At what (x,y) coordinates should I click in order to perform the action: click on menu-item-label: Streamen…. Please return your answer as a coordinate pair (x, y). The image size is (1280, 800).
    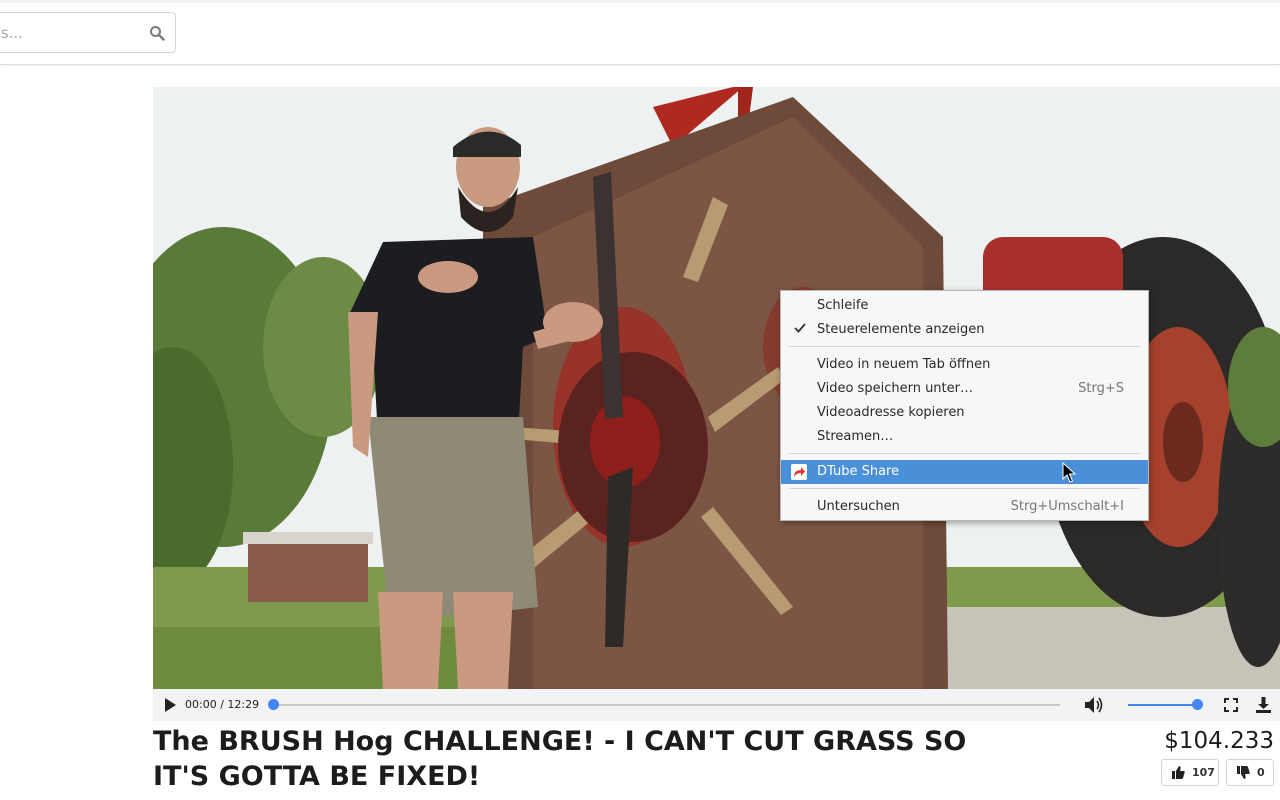
    Looking at the image, I should click on (855, 436).